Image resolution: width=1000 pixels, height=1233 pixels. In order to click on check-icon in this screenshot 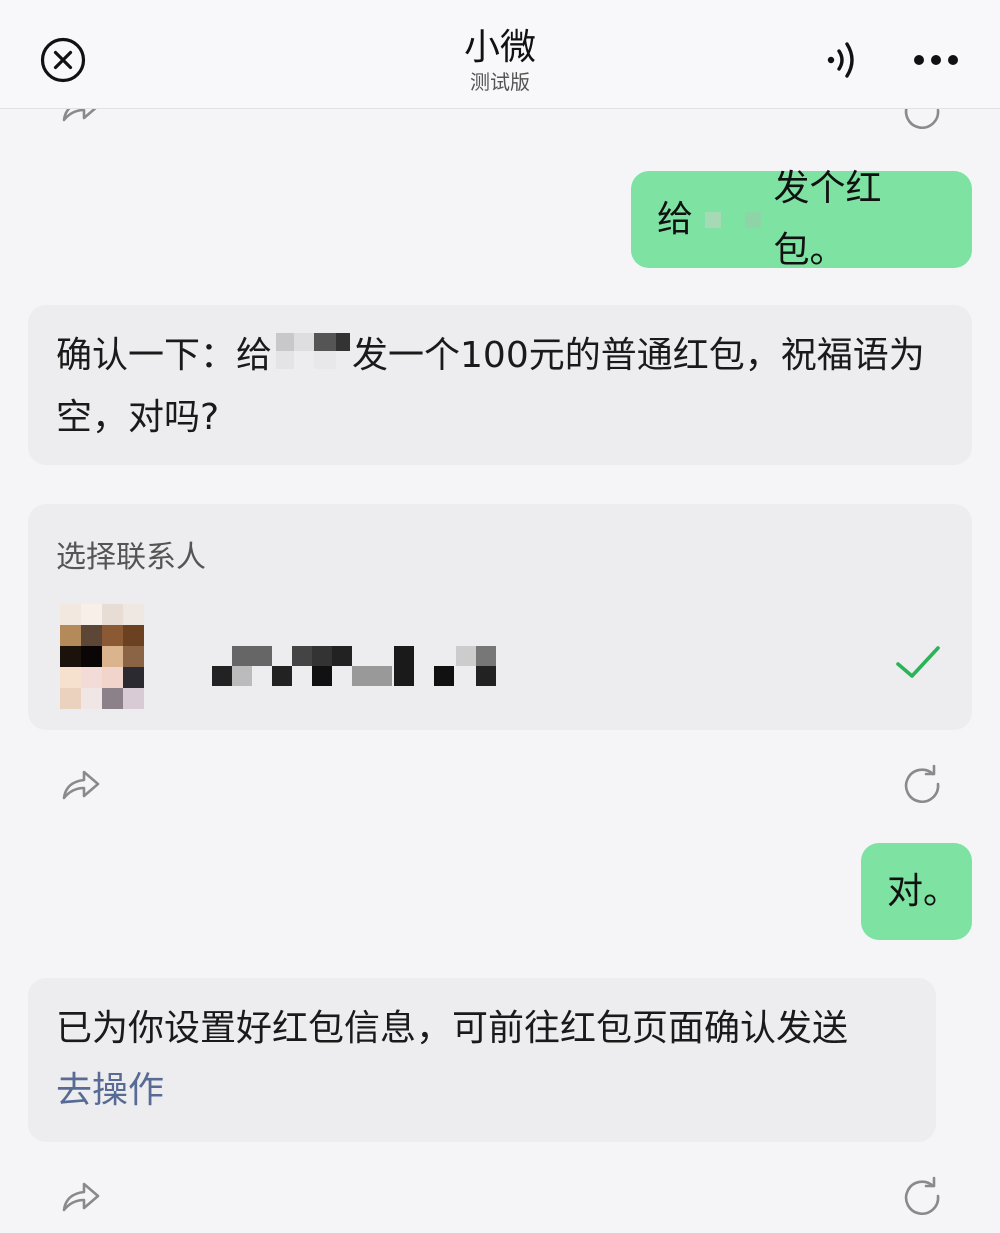, I will do `click(918, 662)`.